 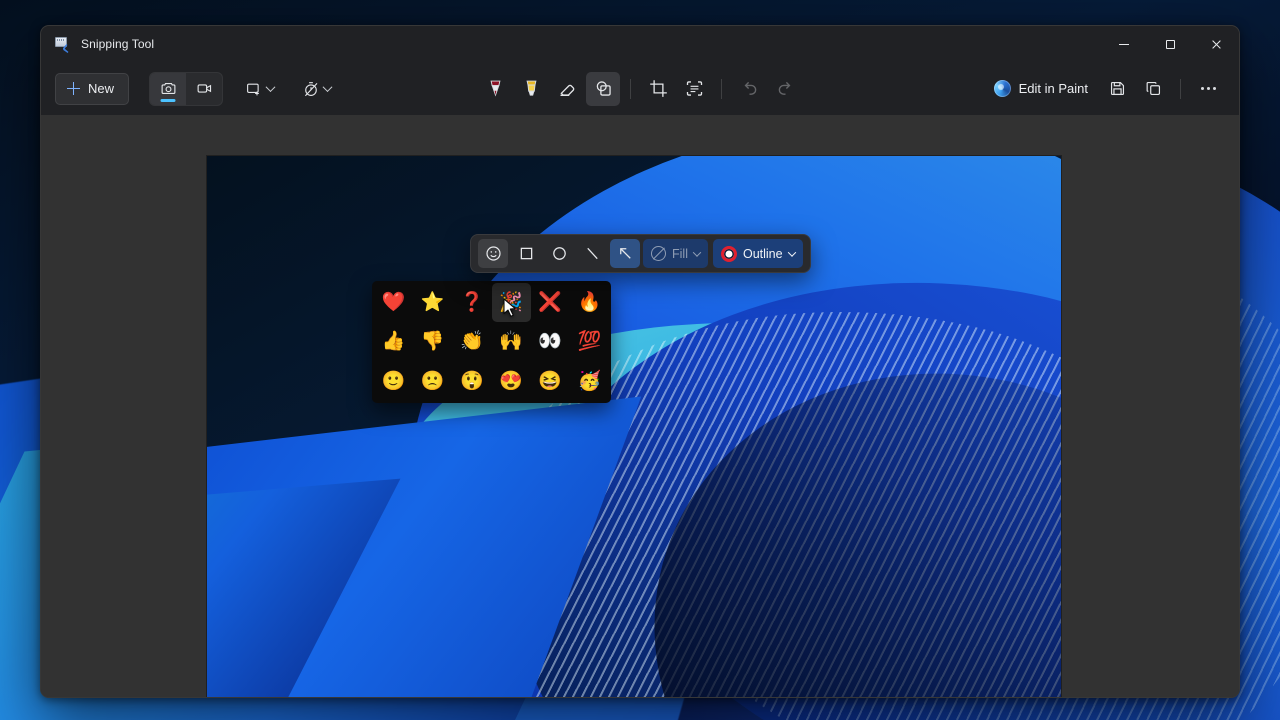 I want to click on timer-off-icon, so click(x=311, y=88).